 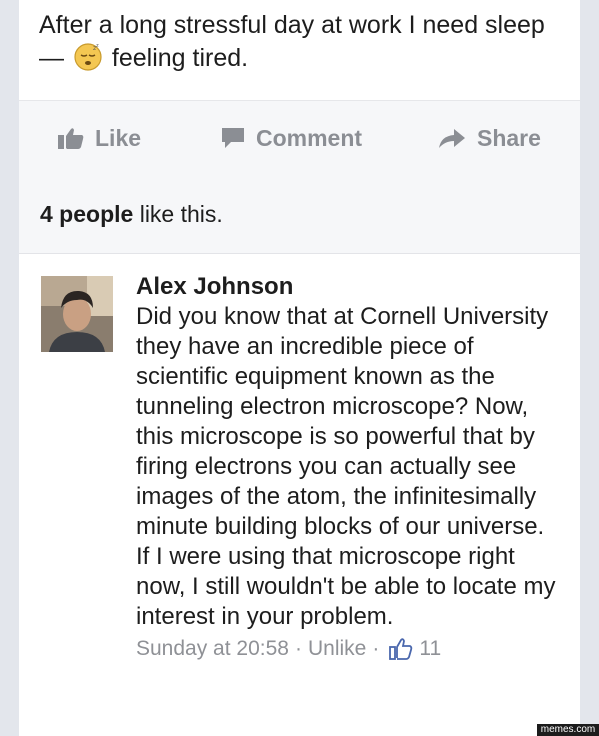 I want to click on comment-meta: Sunday at 20:58 · Unlike · 11, so click(x=346, y=649).